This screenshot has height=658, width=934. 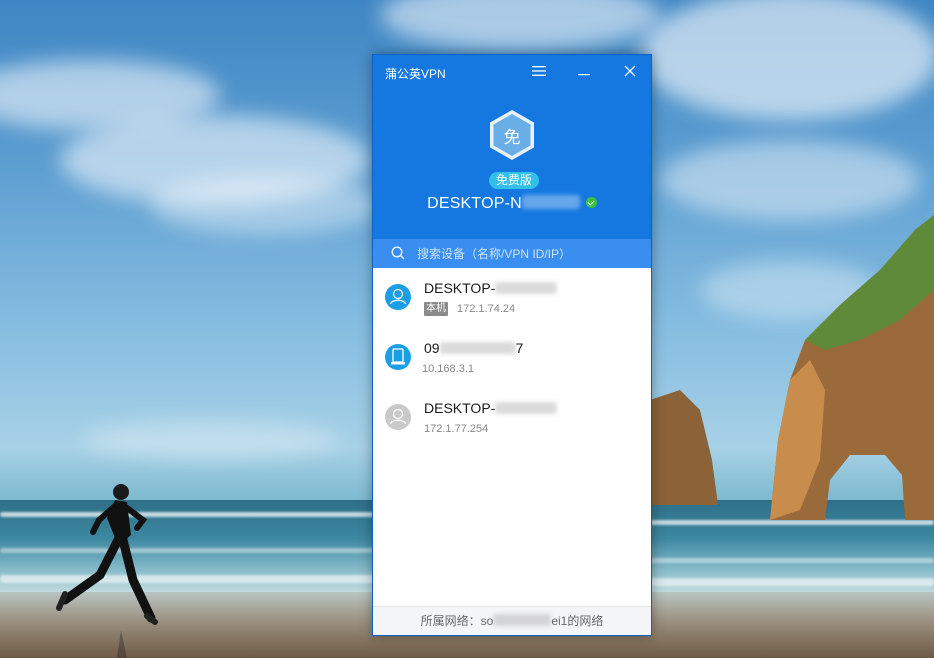 I want to click on network-label-suffix: ei1的网络, so click(x=577, y=621).